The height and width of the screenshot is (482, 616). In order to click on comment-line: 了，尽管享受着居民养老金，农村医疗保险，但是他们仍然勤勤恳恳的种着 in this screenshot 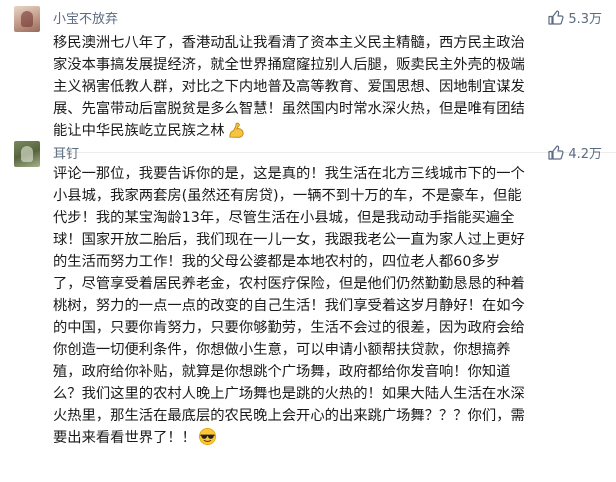, I will do `click(289, 284)`.